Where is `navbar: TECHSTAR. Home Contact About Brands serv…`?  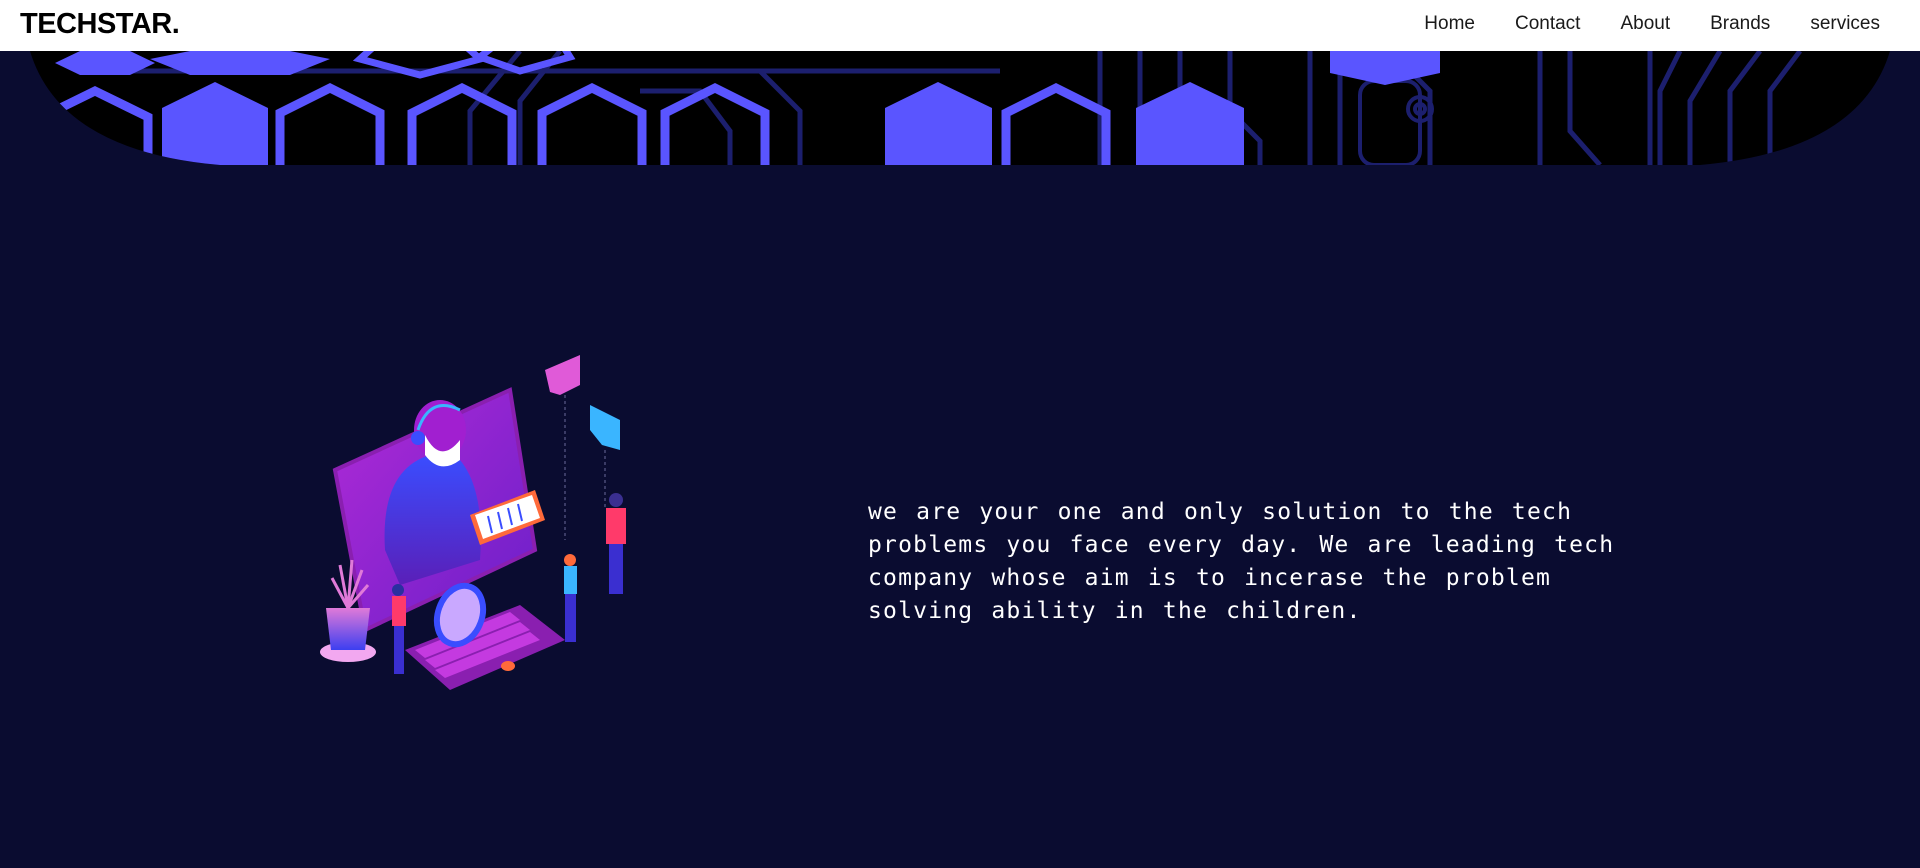 navbar: TECHSTAR. Home Contact About Brands serv… is located at coordinates (960, 25).